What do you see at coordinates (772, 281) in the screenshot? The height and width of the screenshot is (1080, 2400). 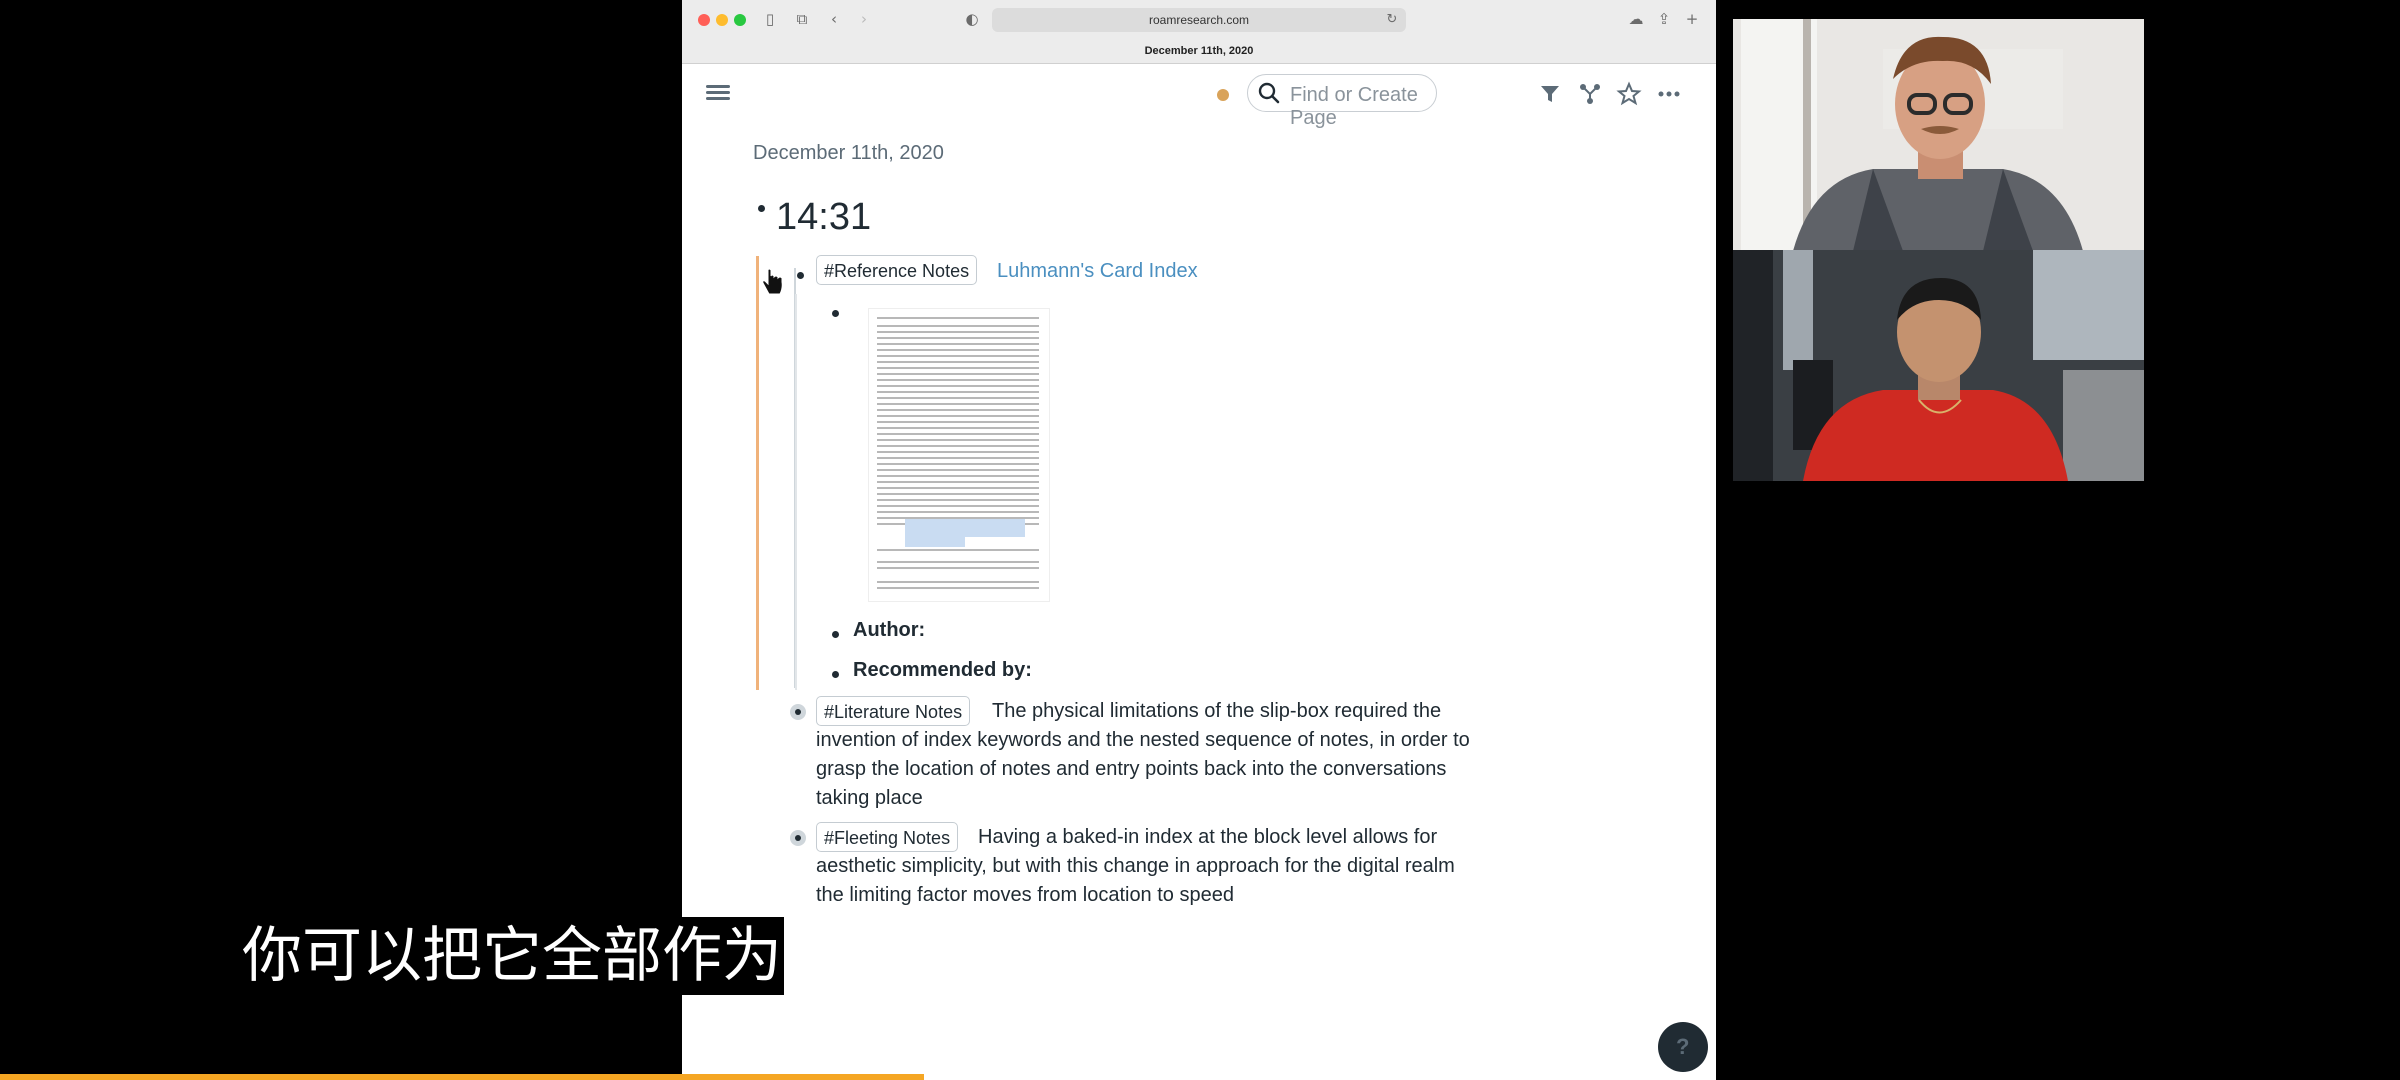 I see `hand-cursor-icon` at bounding box center [772, 281].